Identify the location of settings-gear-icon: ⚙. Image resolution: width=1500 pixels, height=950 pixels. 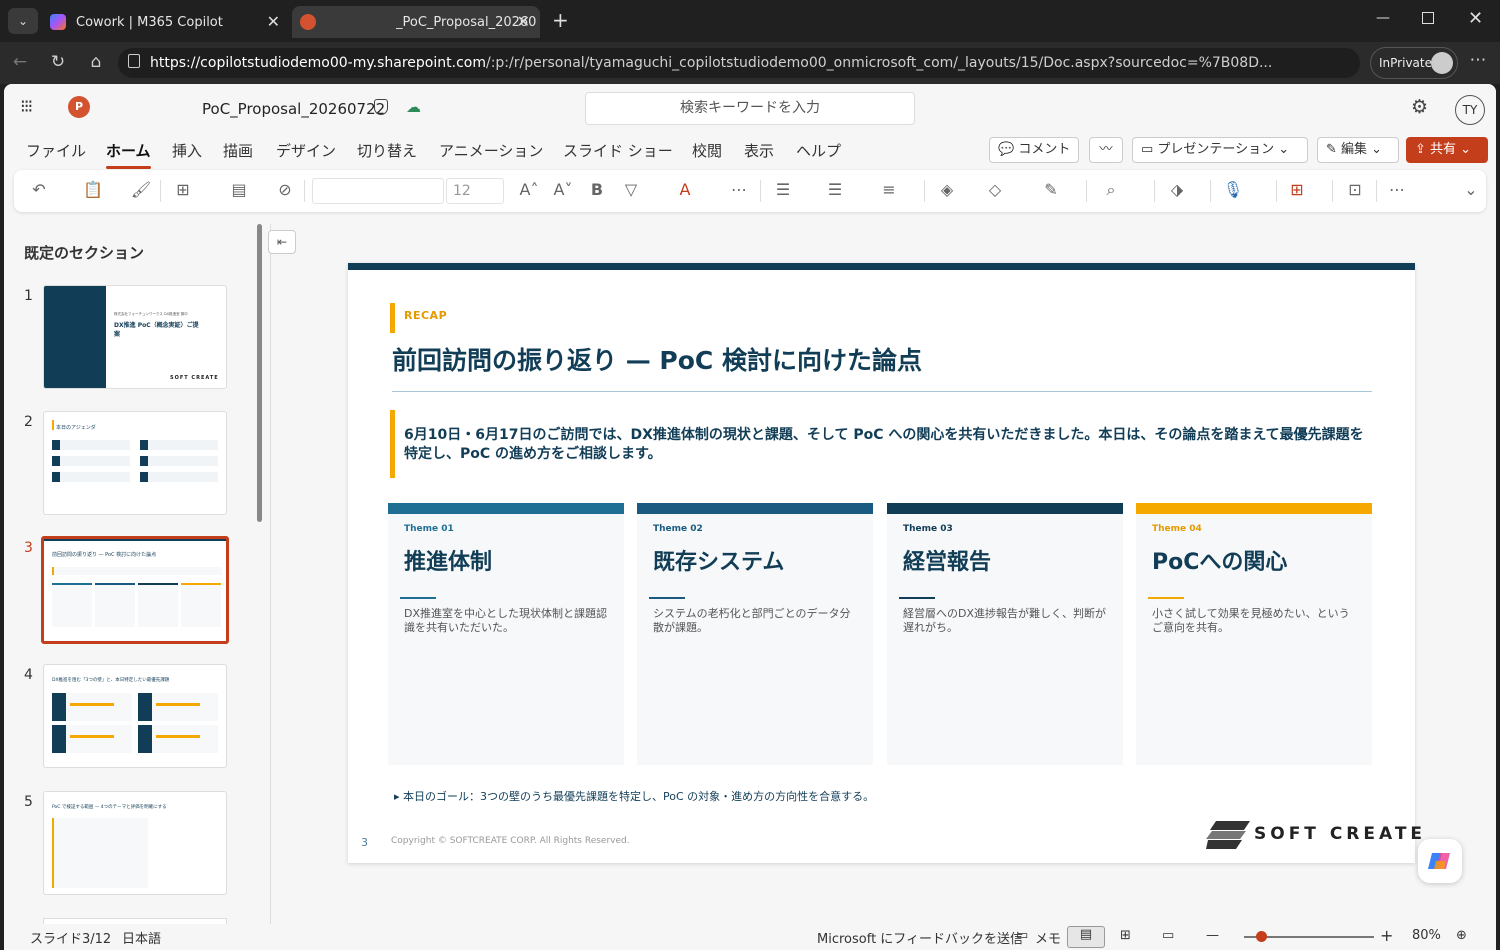
(1419, 107).